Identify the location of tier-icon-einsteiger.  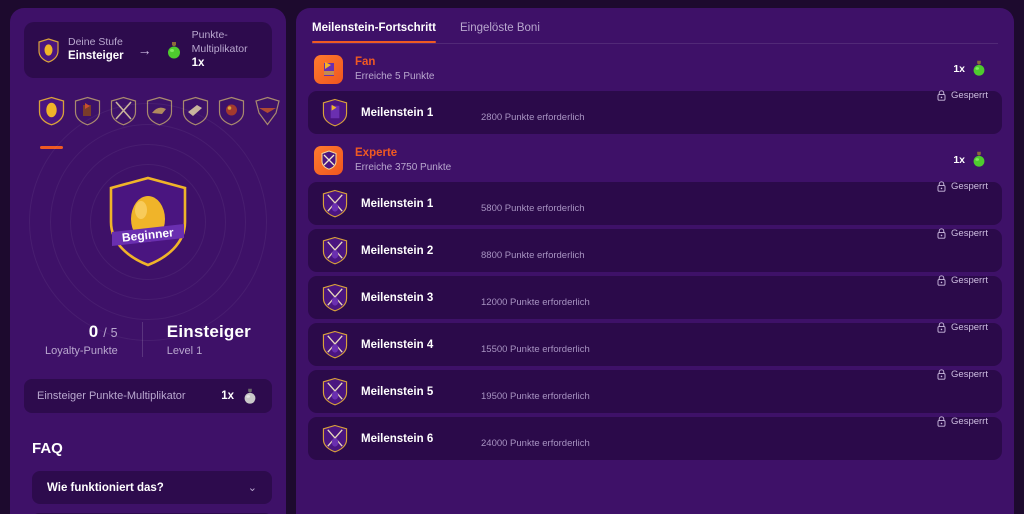
(51, 111).